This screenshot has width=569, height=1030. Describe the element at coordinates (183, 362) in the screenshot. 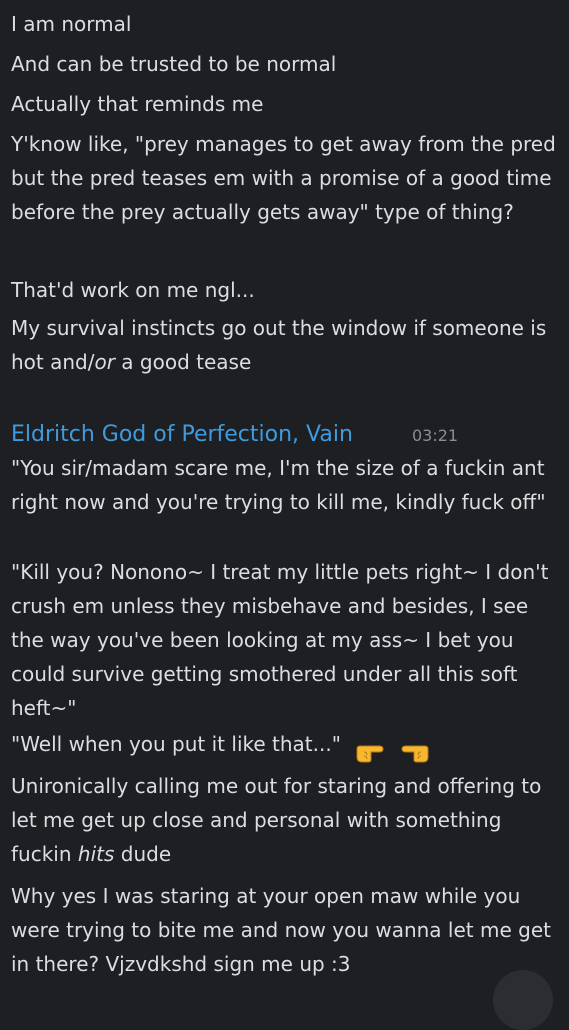

I see `message-text: a good tease` at that location.